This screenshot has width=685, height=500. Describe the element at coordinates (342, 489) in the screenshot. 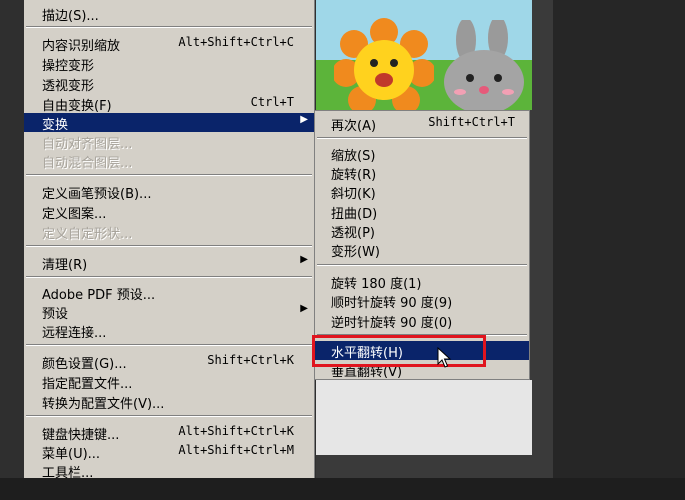

I see `bottom-bar` at that location.